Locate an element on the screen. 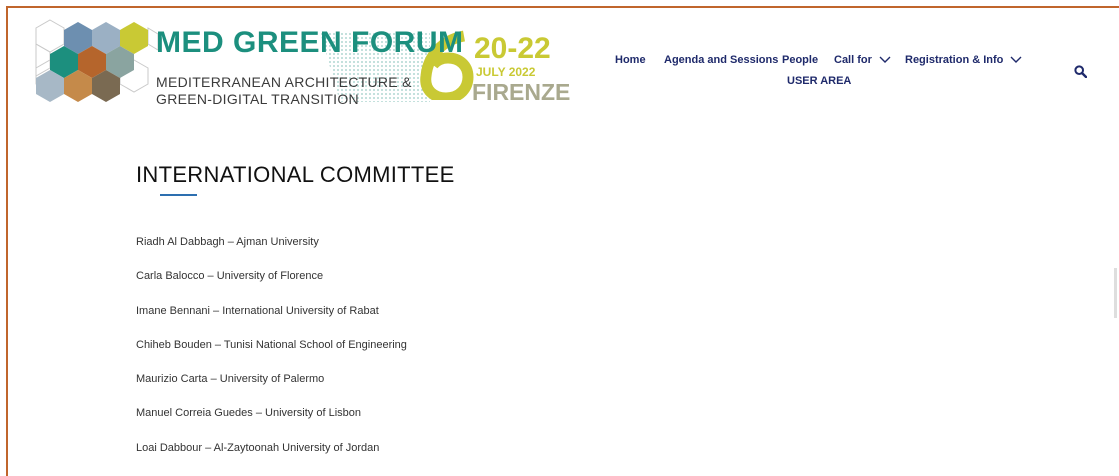 Image resolution: width=1119 pixels, height=476 pixels. nav-registration-info-label: Registration & Info is located at coordinates (954, 60).